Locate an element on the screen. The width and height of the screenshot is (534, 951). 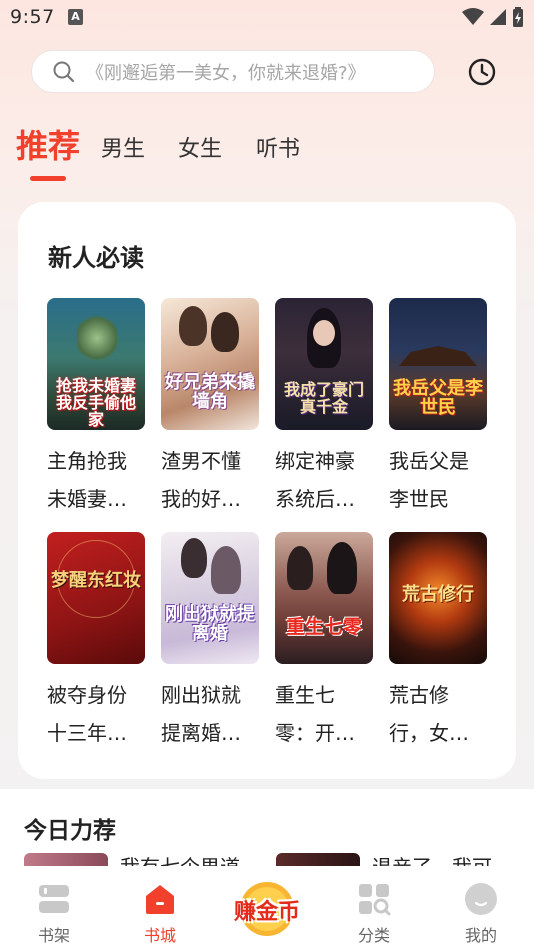
earn-coins-label: 赚金币 is located at coordinates (266, 912).